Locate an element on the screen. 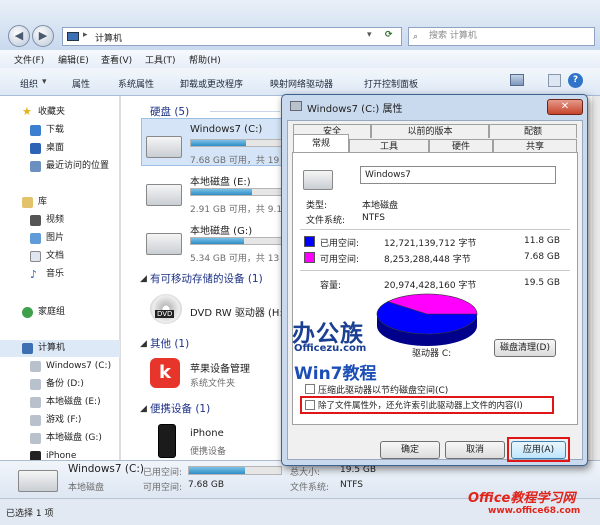 Image resolution: width=600 pixels, height=525 pixels. nav-iphone: iPhone is located at coordinates (60, 454).